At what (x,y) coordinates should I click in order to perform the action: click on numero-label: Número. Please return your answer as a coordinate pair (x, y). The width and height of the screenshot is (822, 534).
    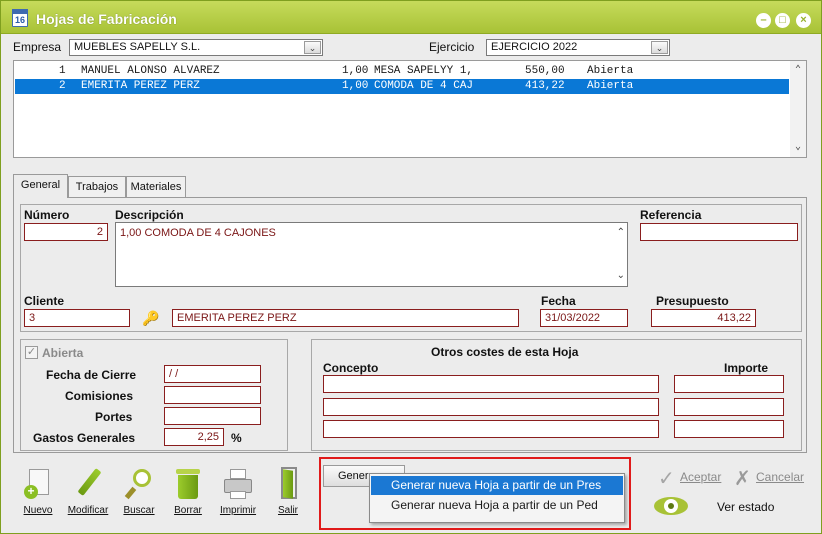
    Looking at the image, I should click on (47, 215).